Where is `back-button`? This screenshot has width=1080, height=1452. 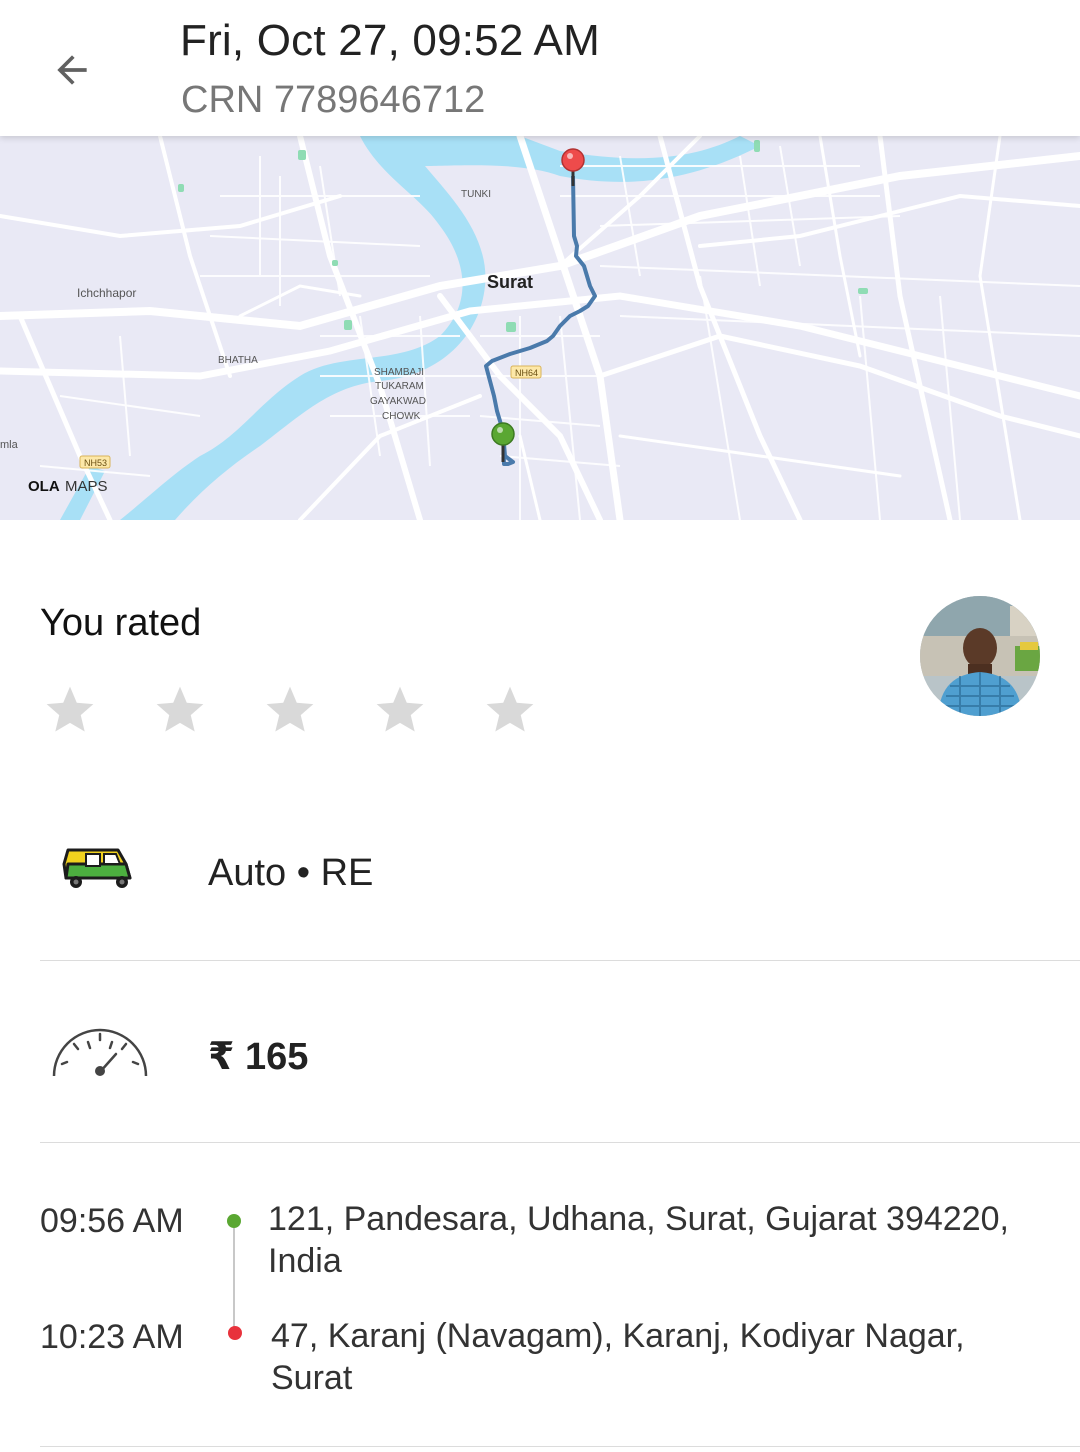 back-button is located at coordinates (72, 70).